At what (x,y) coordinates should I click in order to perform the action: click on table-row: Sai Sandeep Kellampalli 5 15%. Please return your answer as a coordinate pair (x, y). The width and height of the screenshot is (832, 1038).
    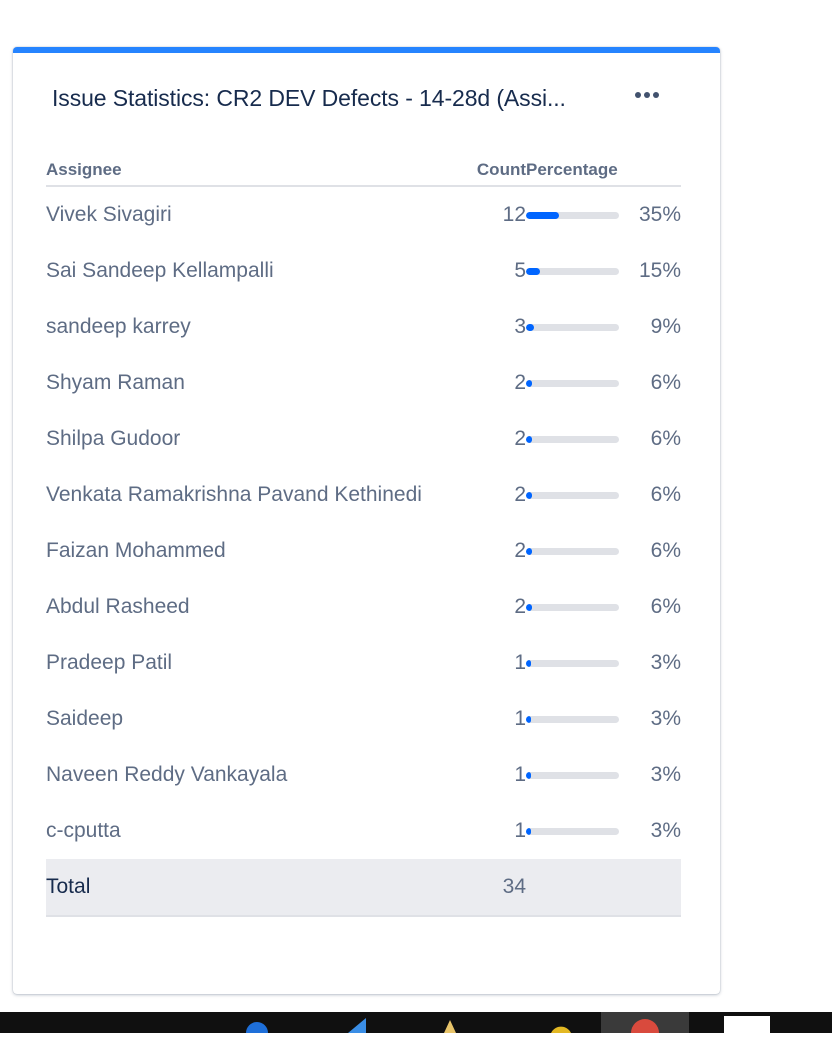
    Looking at the image, I should click on (363, 271).